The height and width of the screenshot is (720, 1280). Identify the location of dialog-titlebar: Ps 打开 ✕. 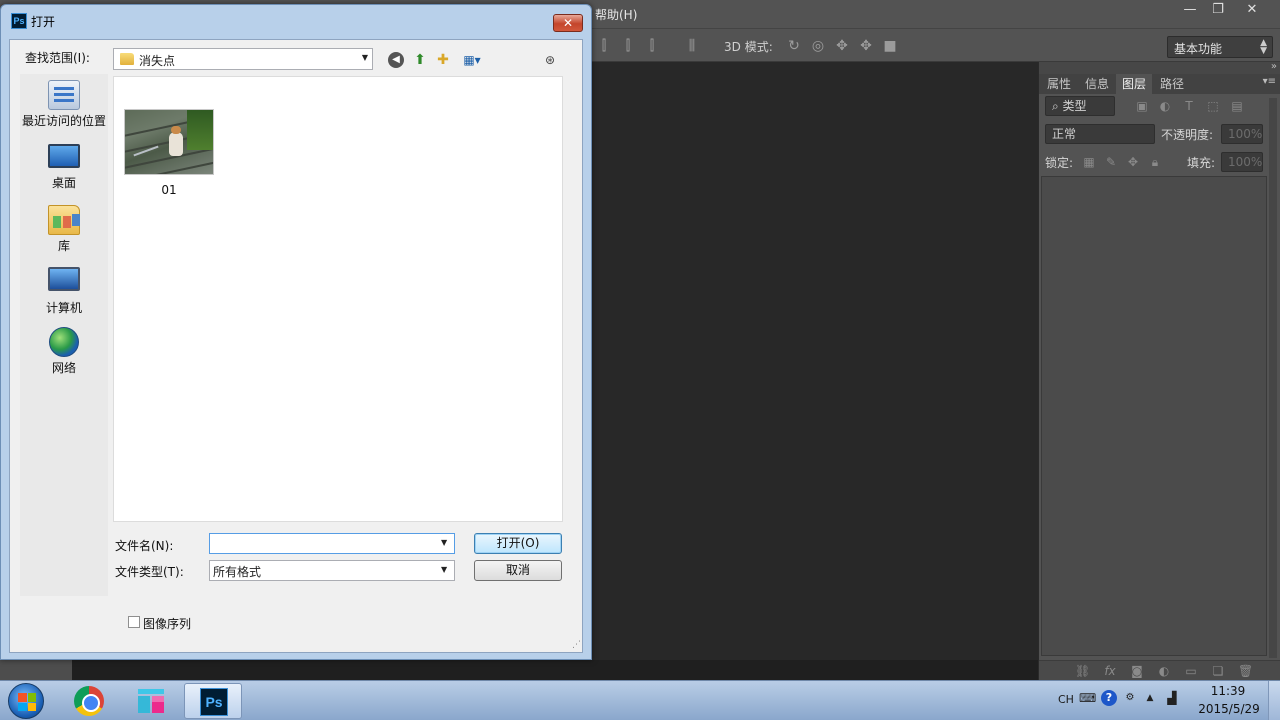
(296, 20).